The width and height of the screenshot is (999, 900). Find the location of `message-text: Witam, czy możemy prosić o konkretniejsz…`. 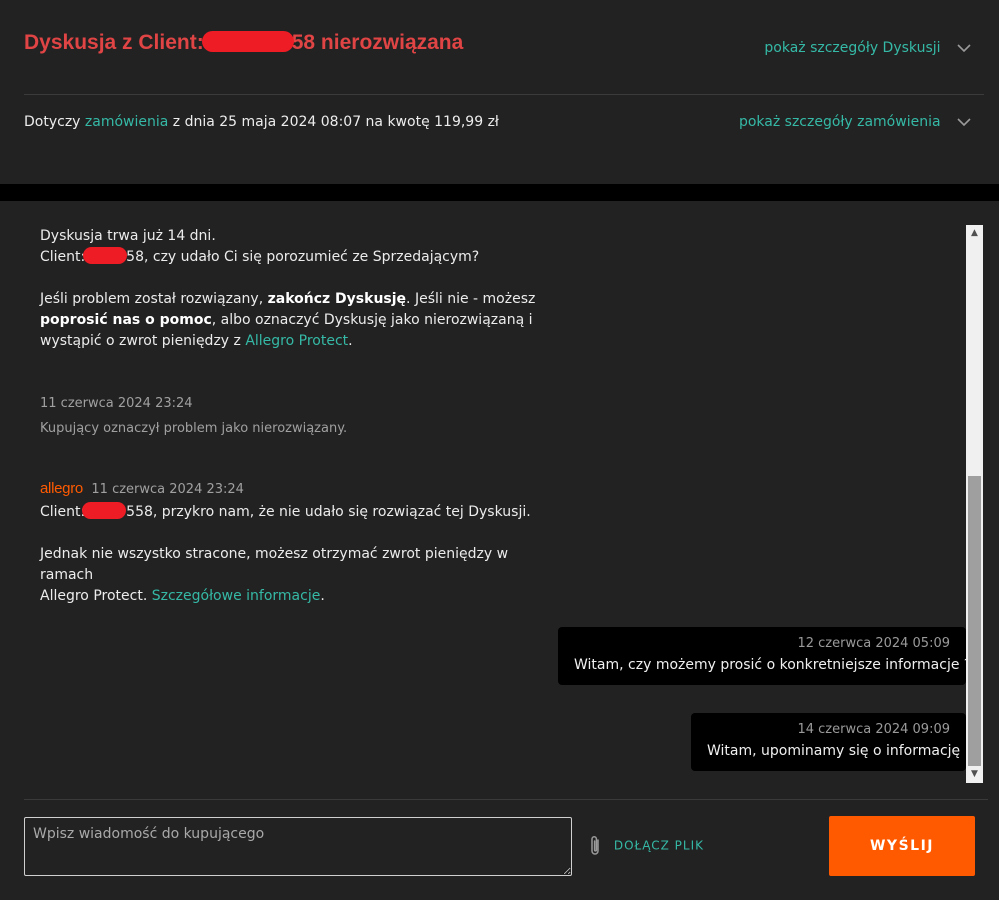

message-text: Witam, czy możemy prosić o konkretniejsz… is located at coordinates (770, 665).